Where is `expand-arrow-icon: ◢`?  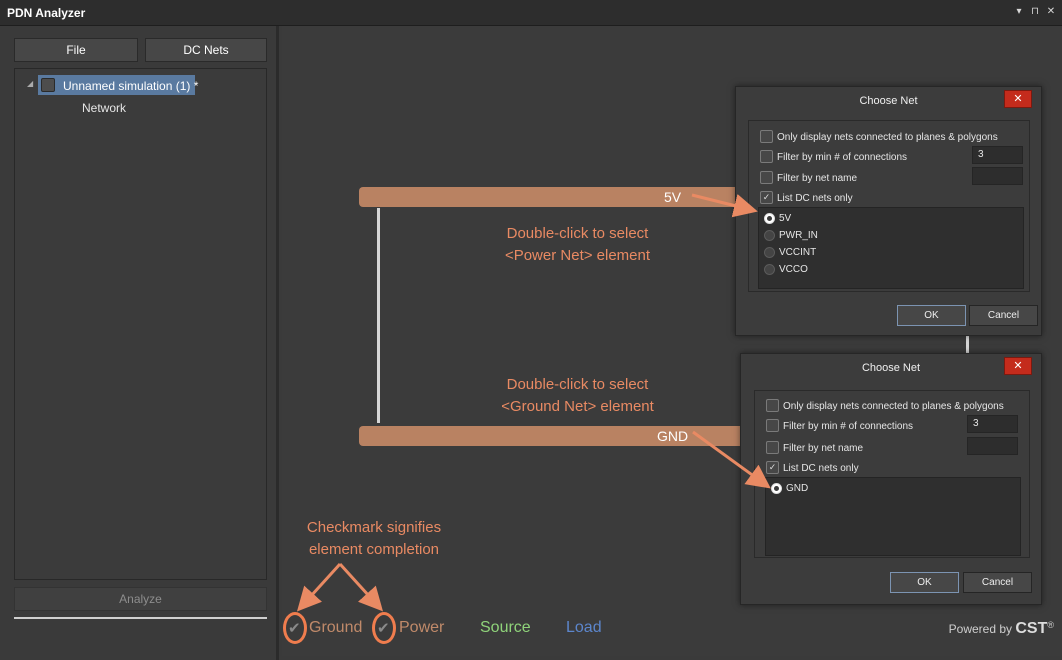
expand-arrow-icon: ◢ is located at coordinates (30, 83).